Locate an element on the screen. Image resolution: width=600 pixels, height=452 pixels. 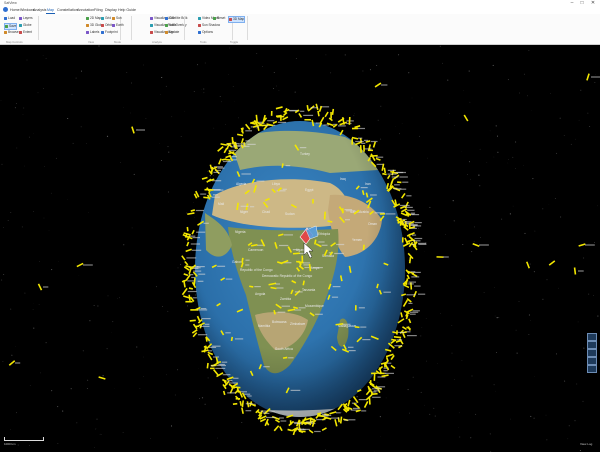
reset-view-button is located at coordinates (592, 369).